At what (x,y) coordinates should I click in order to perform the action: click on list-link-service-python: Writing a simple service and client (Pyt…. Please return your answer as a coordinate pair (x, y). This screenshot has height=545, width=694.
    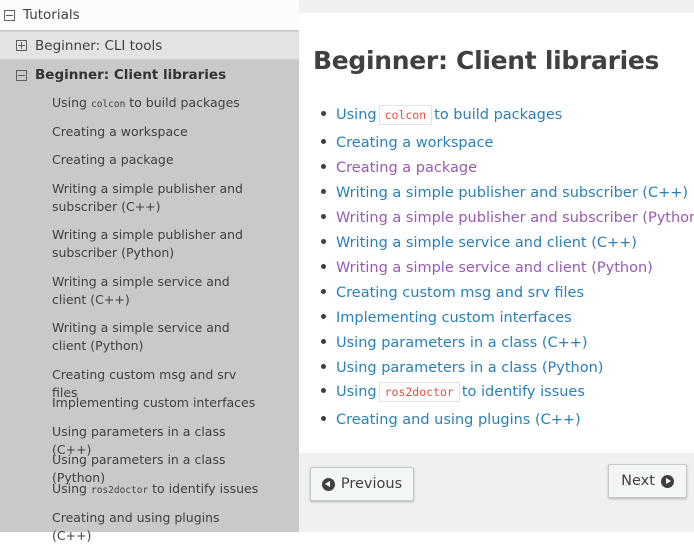
    Looking at the image, I should click on (487, 268).